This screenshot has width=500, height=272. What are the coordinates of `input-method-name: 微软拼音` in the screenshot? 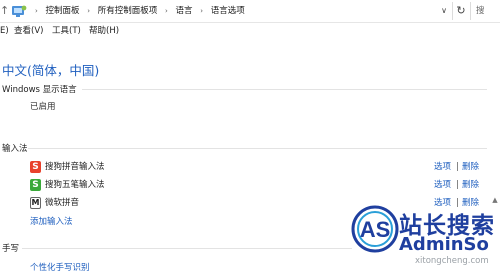 It's located at (62, 203).